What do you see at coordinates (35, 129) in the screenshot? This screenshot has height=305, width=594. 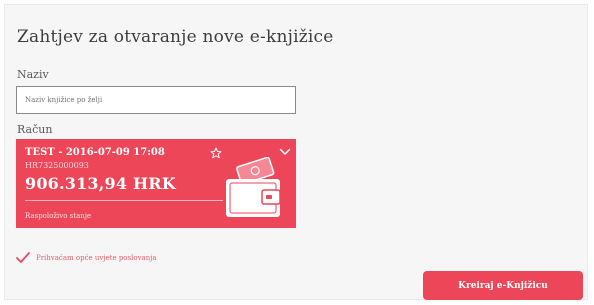 I see `account-label: Račun` at bounding box center [35, 129].